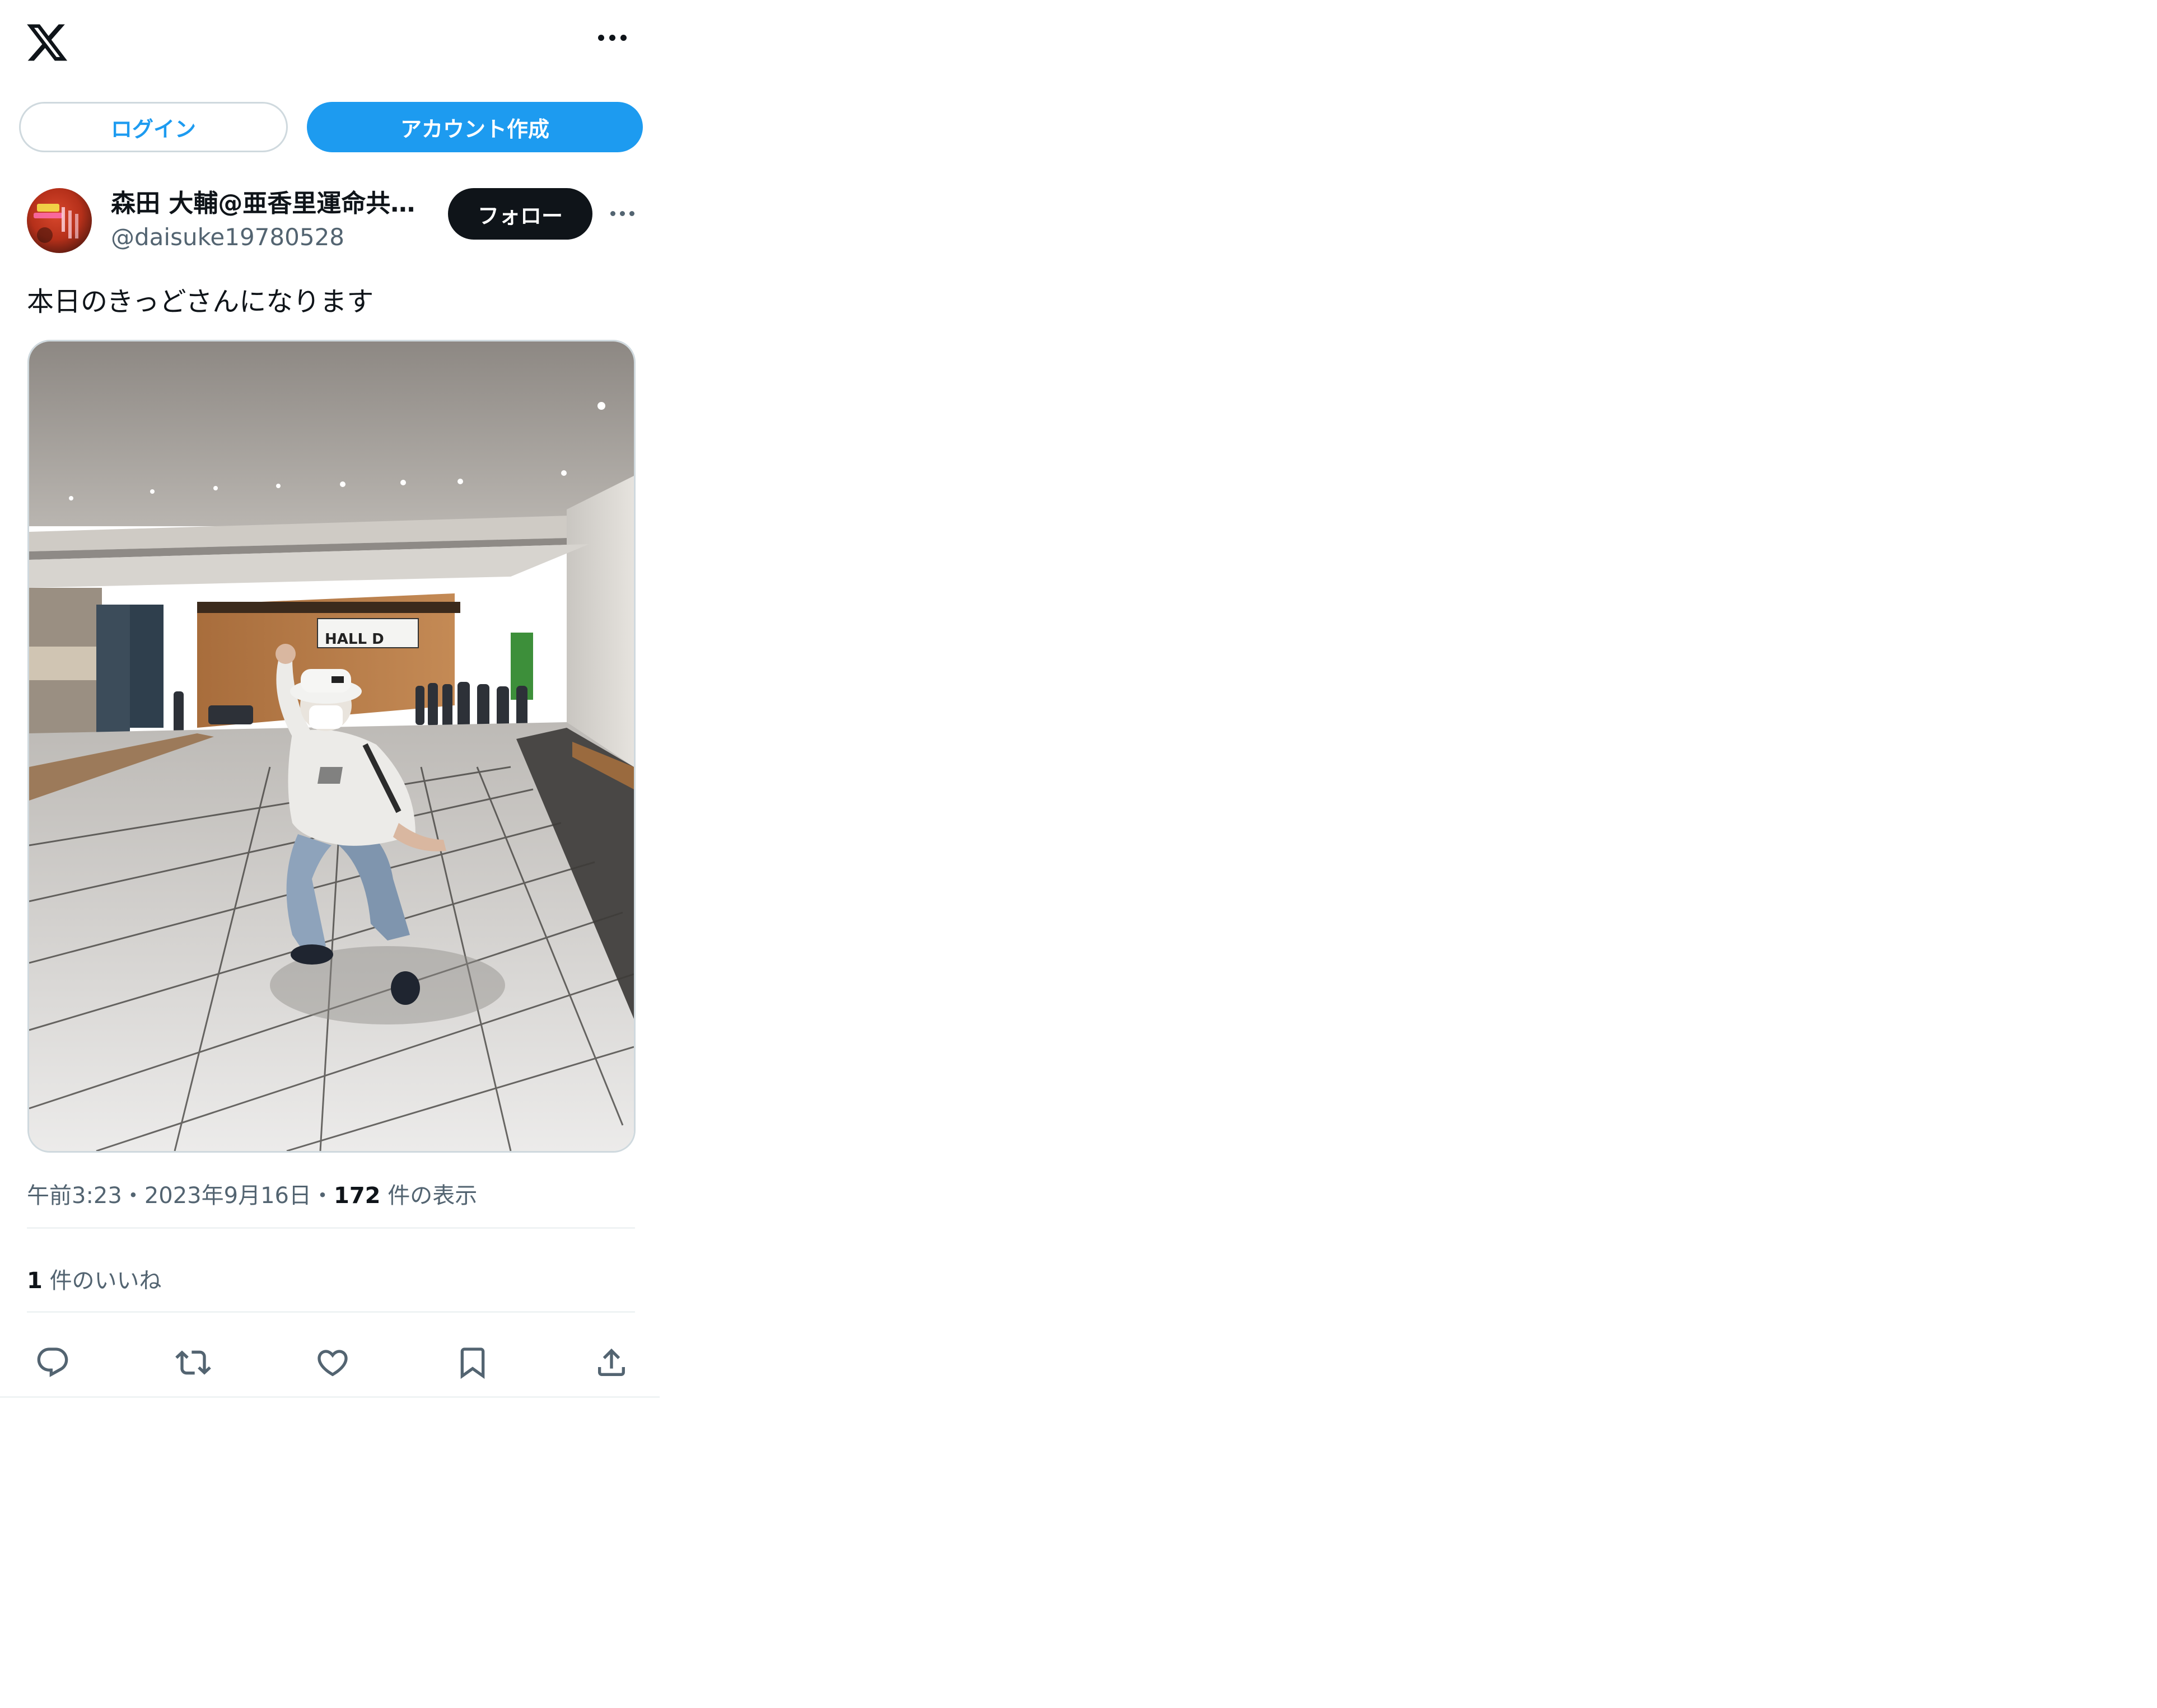 The height and width of the screenshot is (1708, 2157). What do you see at coordinates (475, 127) in the screenshot?
I see `create-account-button: アカウント作成` at bounding box center [475, 127].